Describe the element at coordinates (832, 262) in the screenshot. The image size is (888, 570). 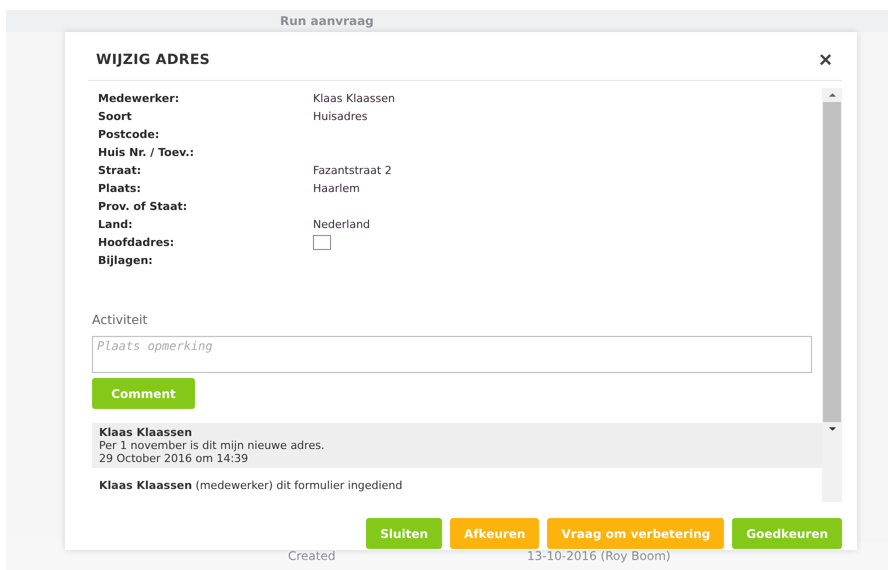
I see `scroll-thumb` at that location.